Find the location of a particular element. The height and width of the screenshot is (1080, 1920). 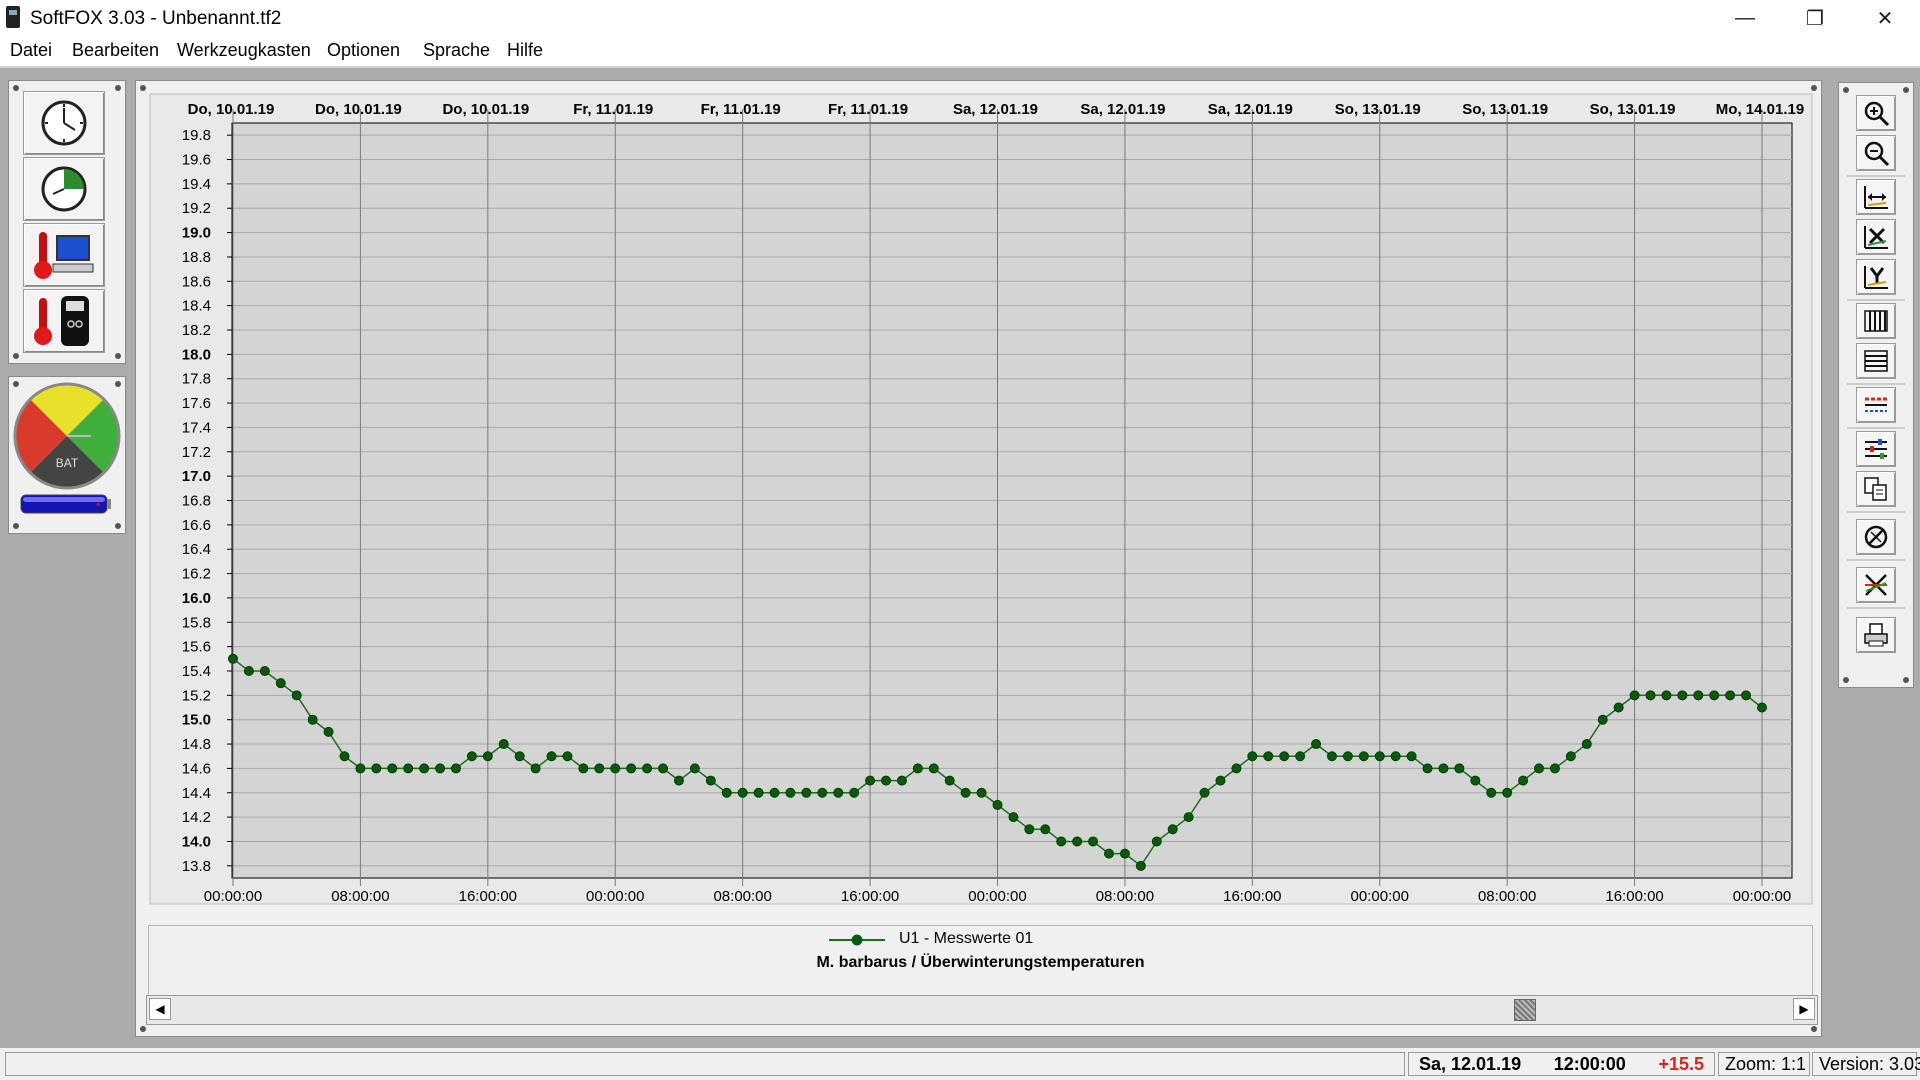

vertical-grid-icon is located at coordinates (1876, 321).